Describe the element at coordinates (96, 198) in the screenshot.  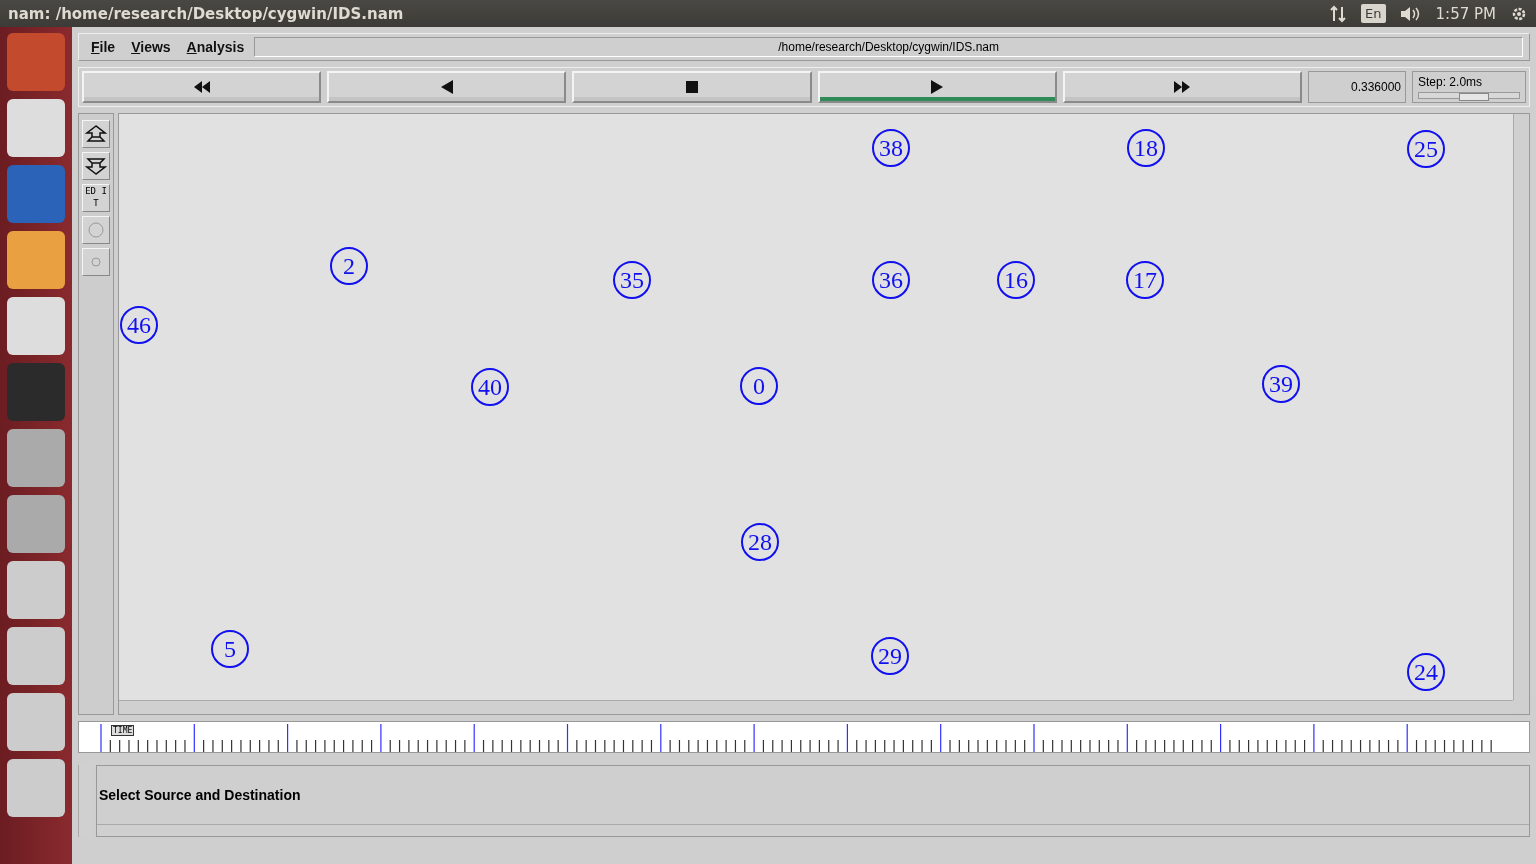
I see `edit-button: ED IT` at that location.